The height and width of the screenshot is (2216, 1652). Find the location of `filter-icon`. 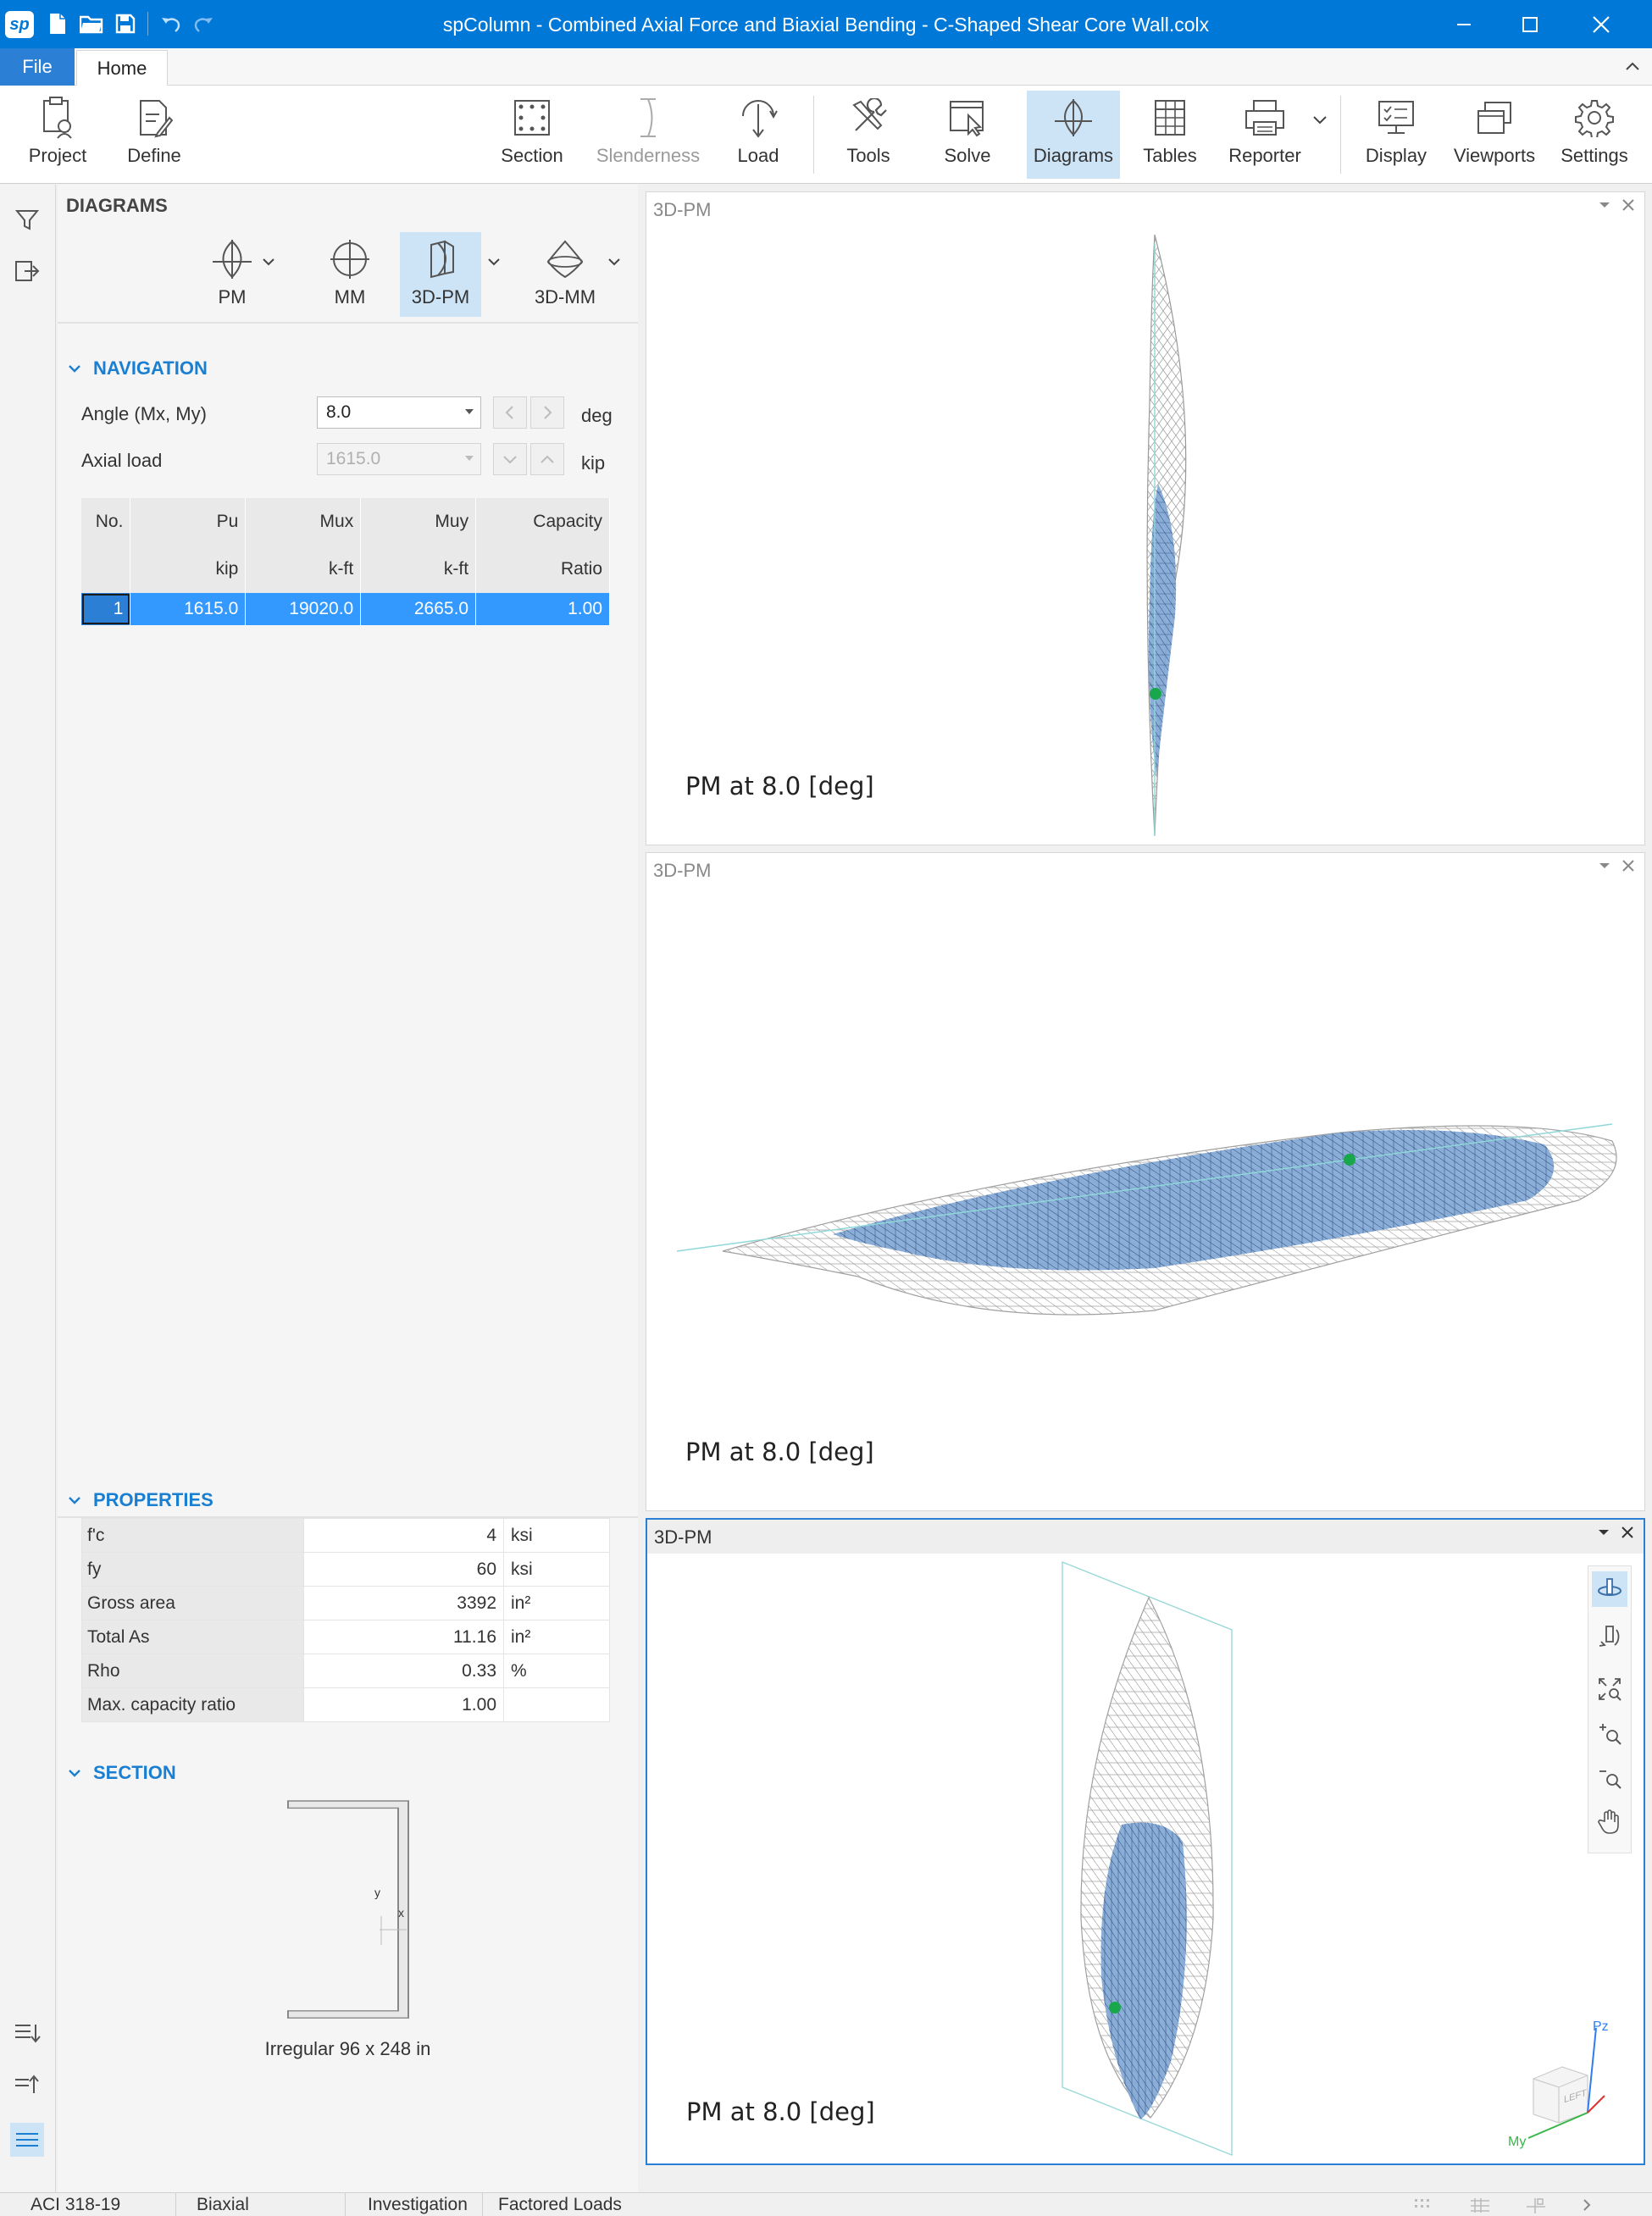

filter-icon is located at coordinates (27, 220).